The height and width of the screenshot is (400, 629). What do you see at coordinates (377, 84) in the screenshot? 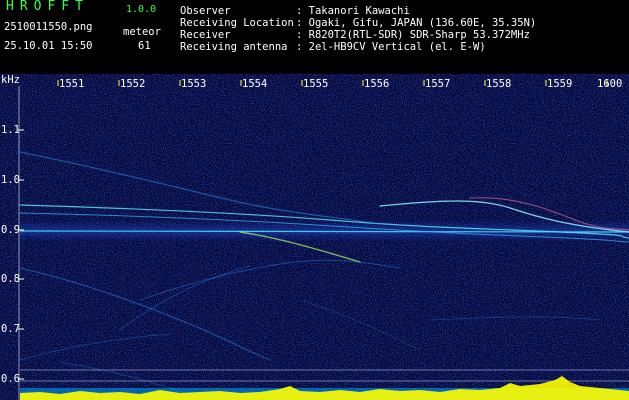
I see `time-tick-label: 1556` at bounding box center [377, 84].